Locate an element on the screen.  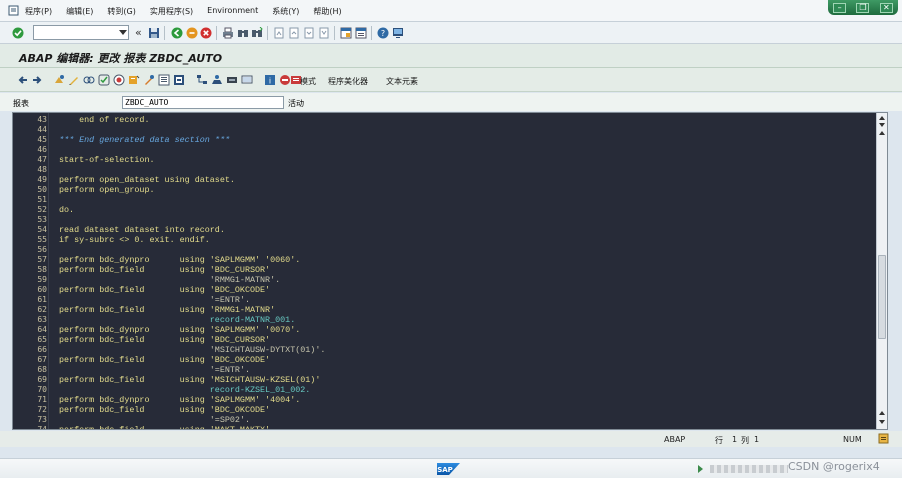
where-used-icon is located at coordinates (149, 80).